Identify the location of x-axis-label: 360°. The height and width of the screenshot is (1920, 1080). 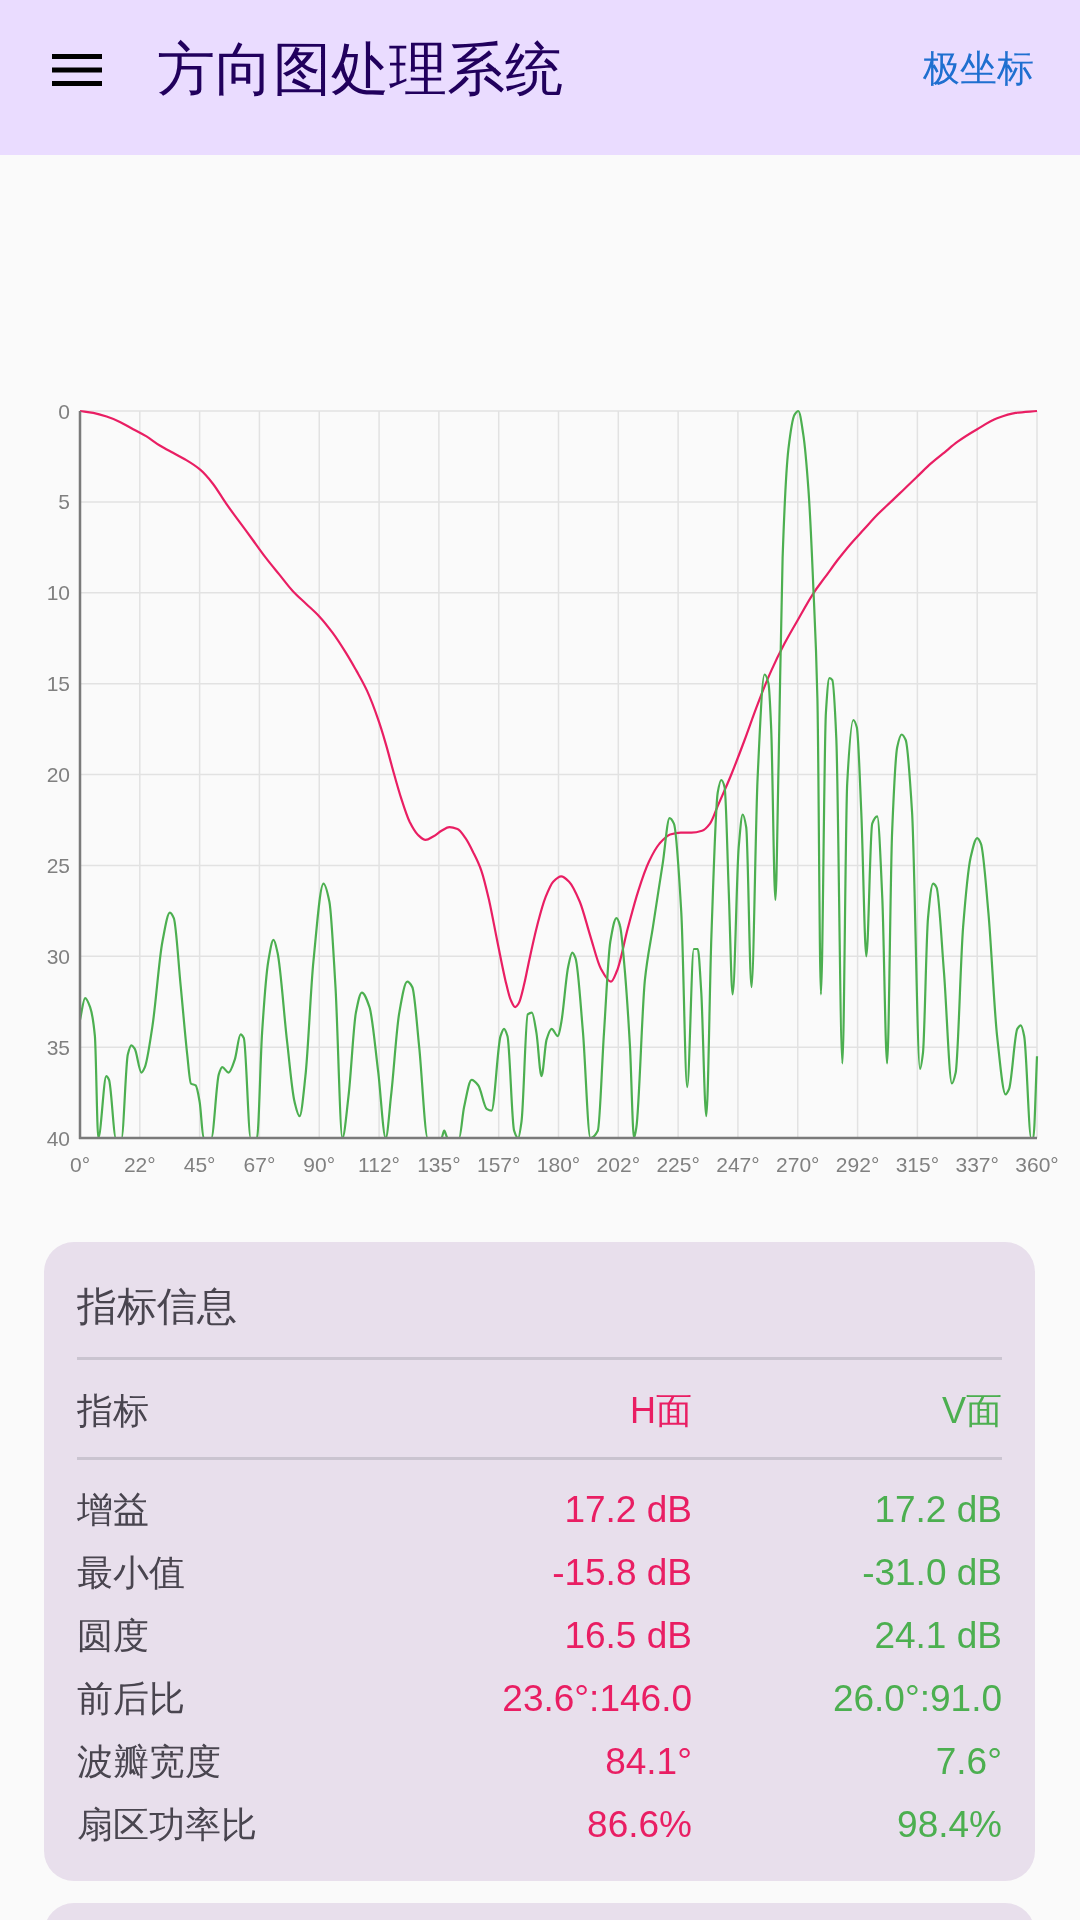
(1037, 1164).